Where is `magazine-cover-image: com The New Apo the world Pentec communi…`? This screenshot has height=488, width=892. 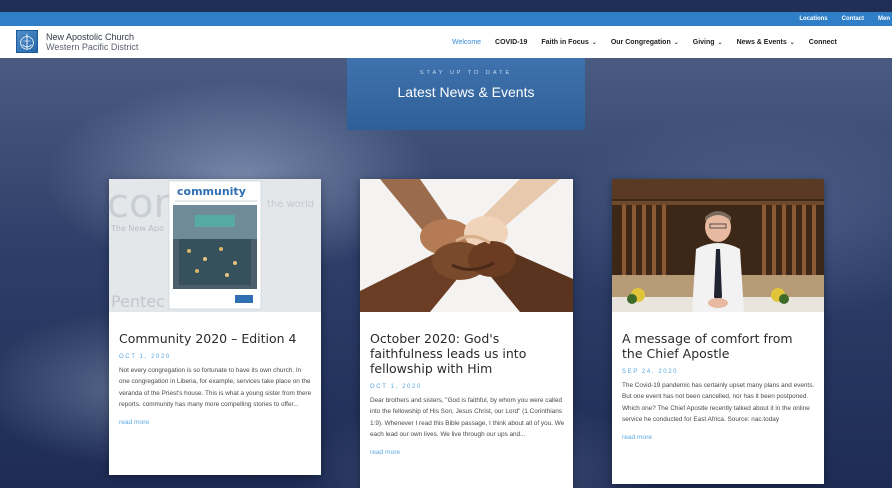 magazine-cover-image: com The New Apo the world Pentec communi… is located at coordinates (215, 245).